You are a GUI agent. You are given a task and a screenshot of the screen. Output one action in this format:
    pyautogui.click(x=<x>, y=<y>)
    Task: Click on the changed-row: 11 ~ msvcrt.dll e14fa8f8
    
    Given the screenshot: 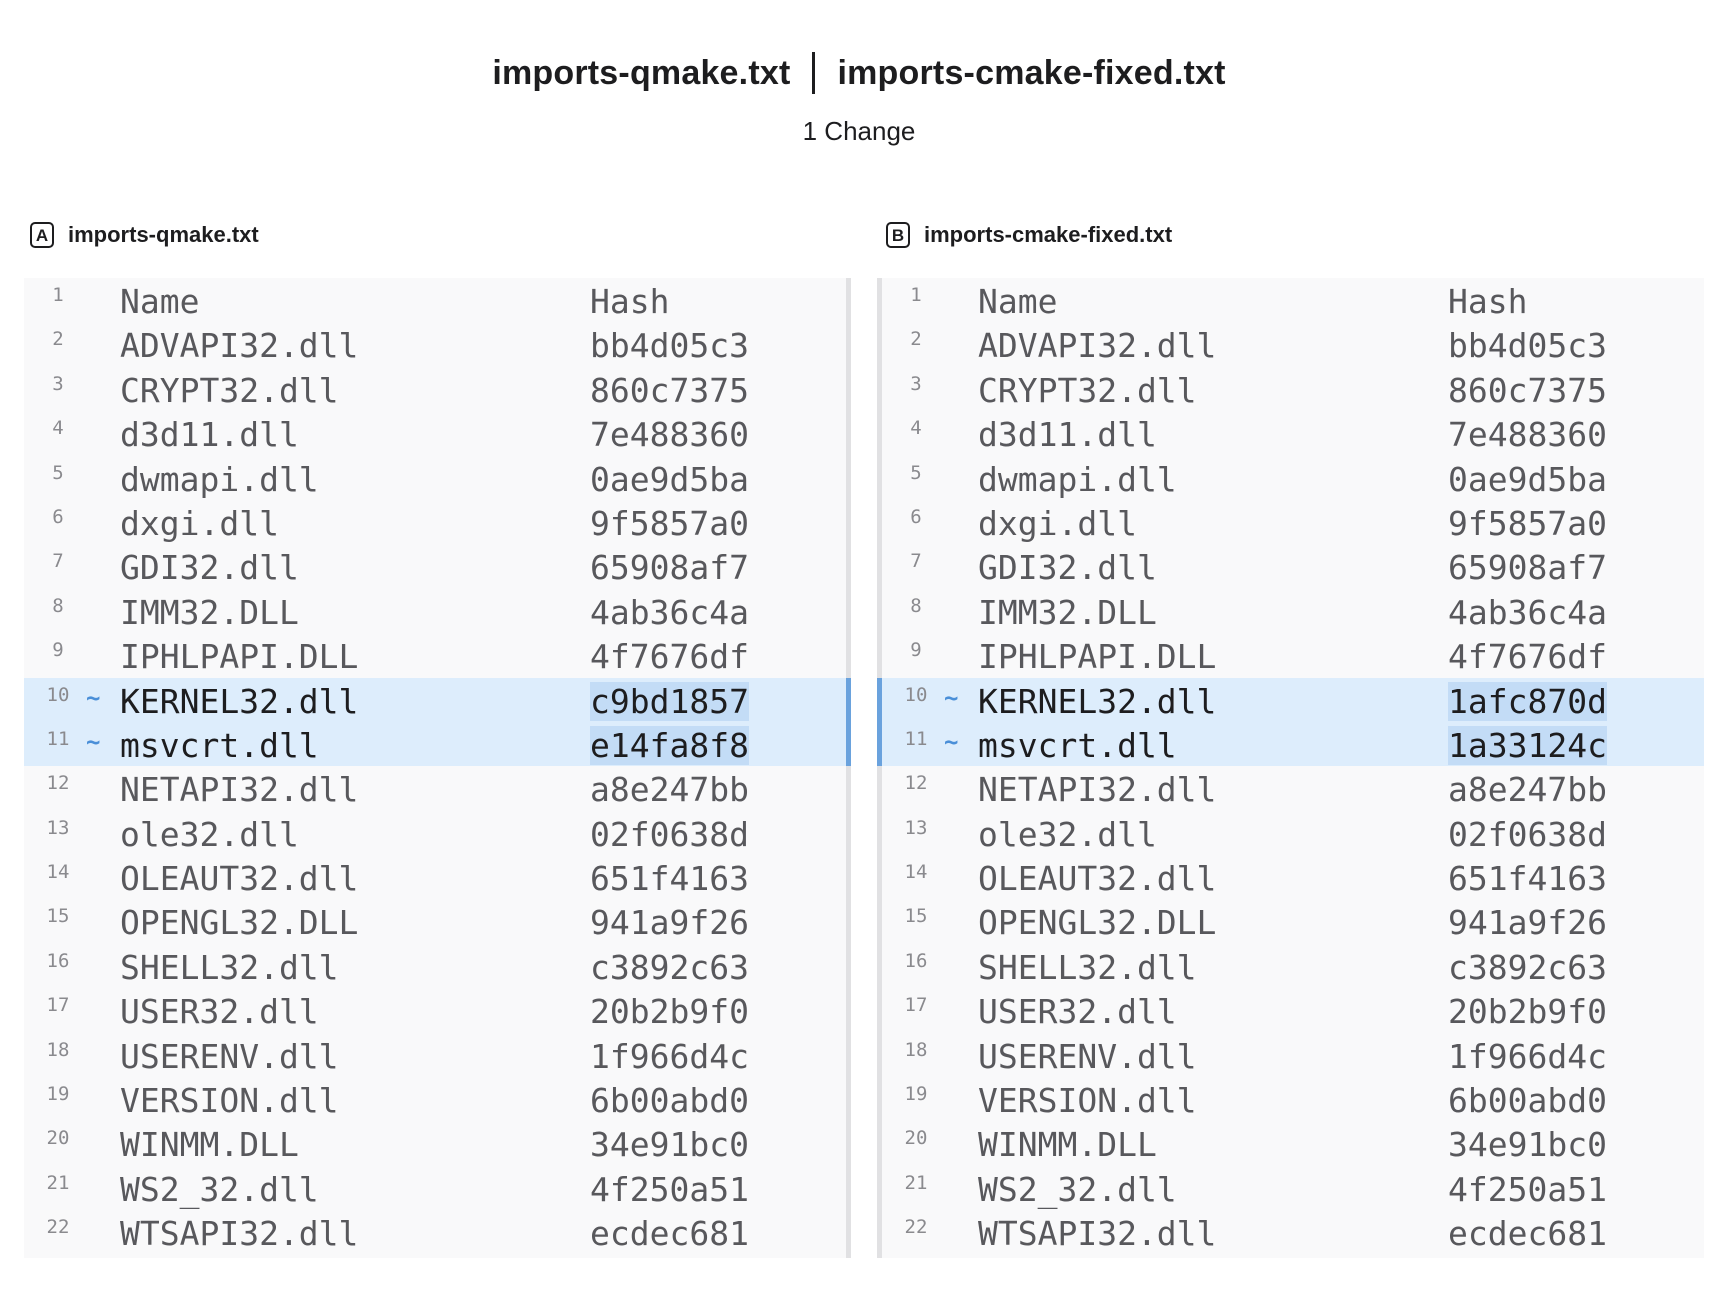 What is the action you would take?
    pyautogui.click(x=435, y=744)
    